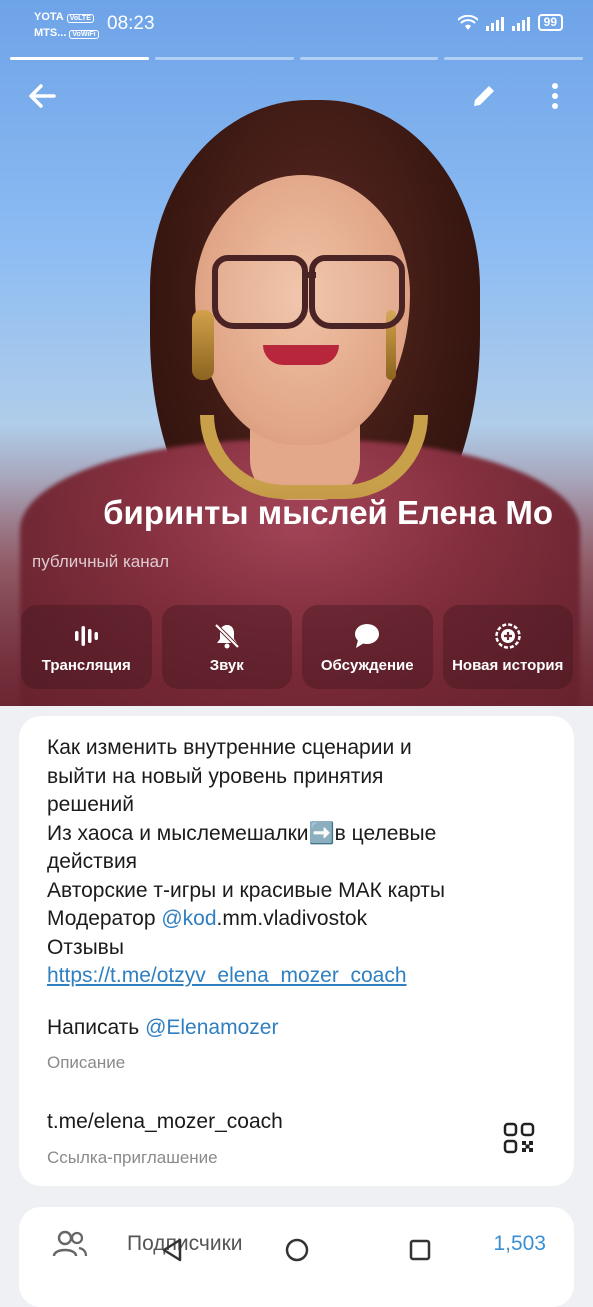 The height and width of the screenshot is (1307, 593). What do you see at coordinates (86, 1062) in the screenshot?
I see `description-label: Описание` at bounding box center [86, 1062].